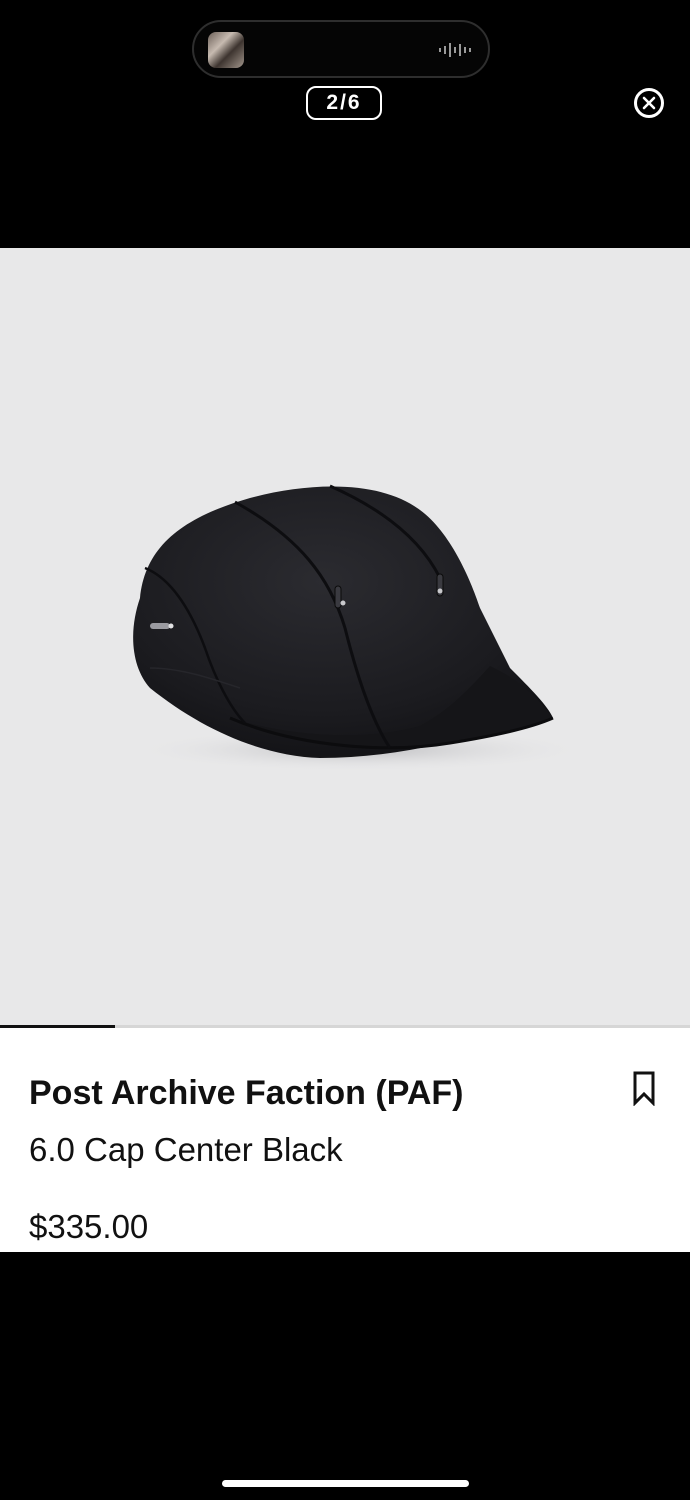 This screenshot has height=1500, width=690. Describe the element at coordinates (226, 50) in the screenshot. I see `album-art-thumbnail` at that location.